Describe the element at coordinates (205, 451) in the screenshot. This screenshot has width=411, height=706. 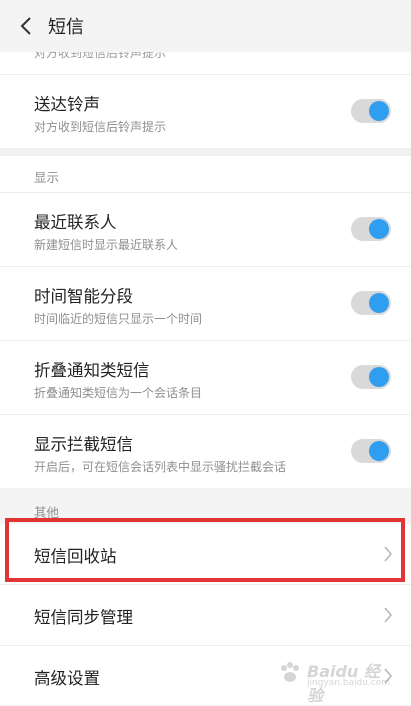
I see `setting-row-show-blocked: 显示拦截短信 开启后，可在短信会话列表中显示骚扰拦截会话` at that location.